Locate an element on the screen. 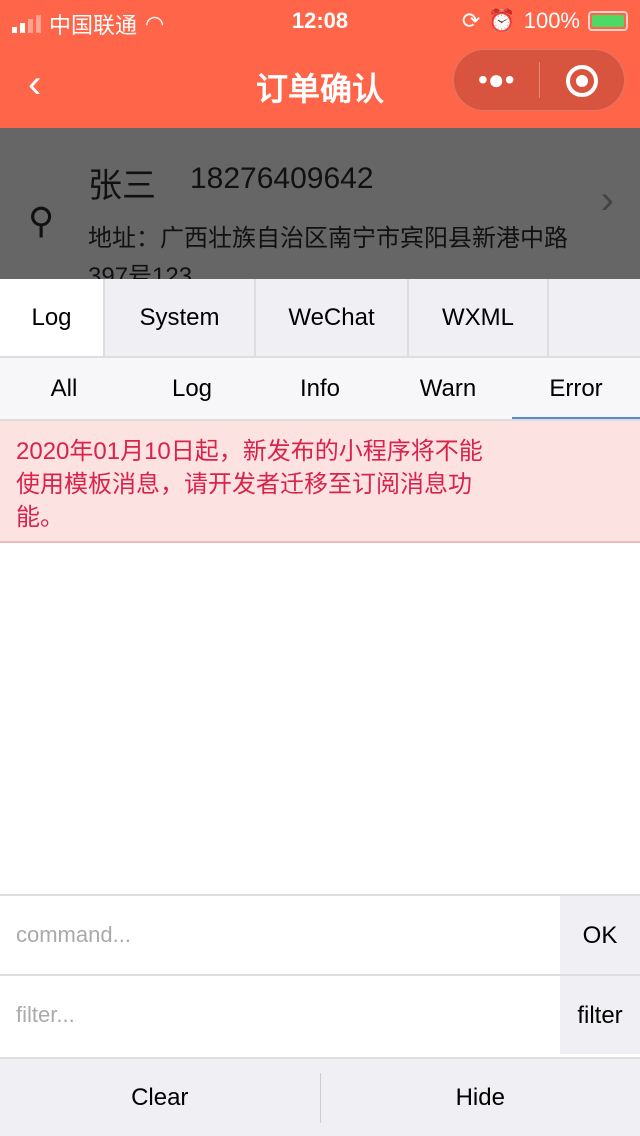 The height and width of the screenshot is (1136, 640). alarm-icon: ⏰ is located at coordinates (502, 20).